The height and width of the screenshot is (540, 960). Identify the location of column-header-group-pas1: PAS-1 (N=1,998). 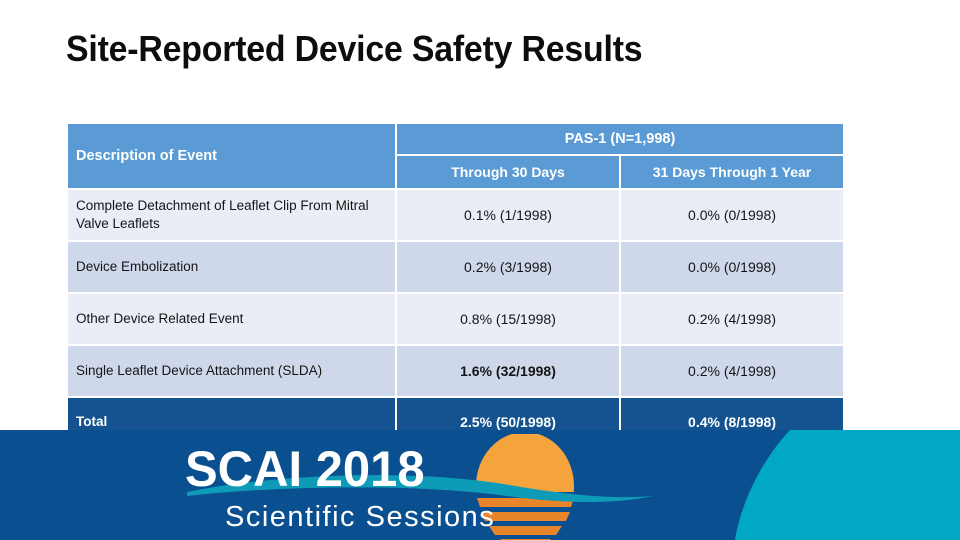
(620, 139).